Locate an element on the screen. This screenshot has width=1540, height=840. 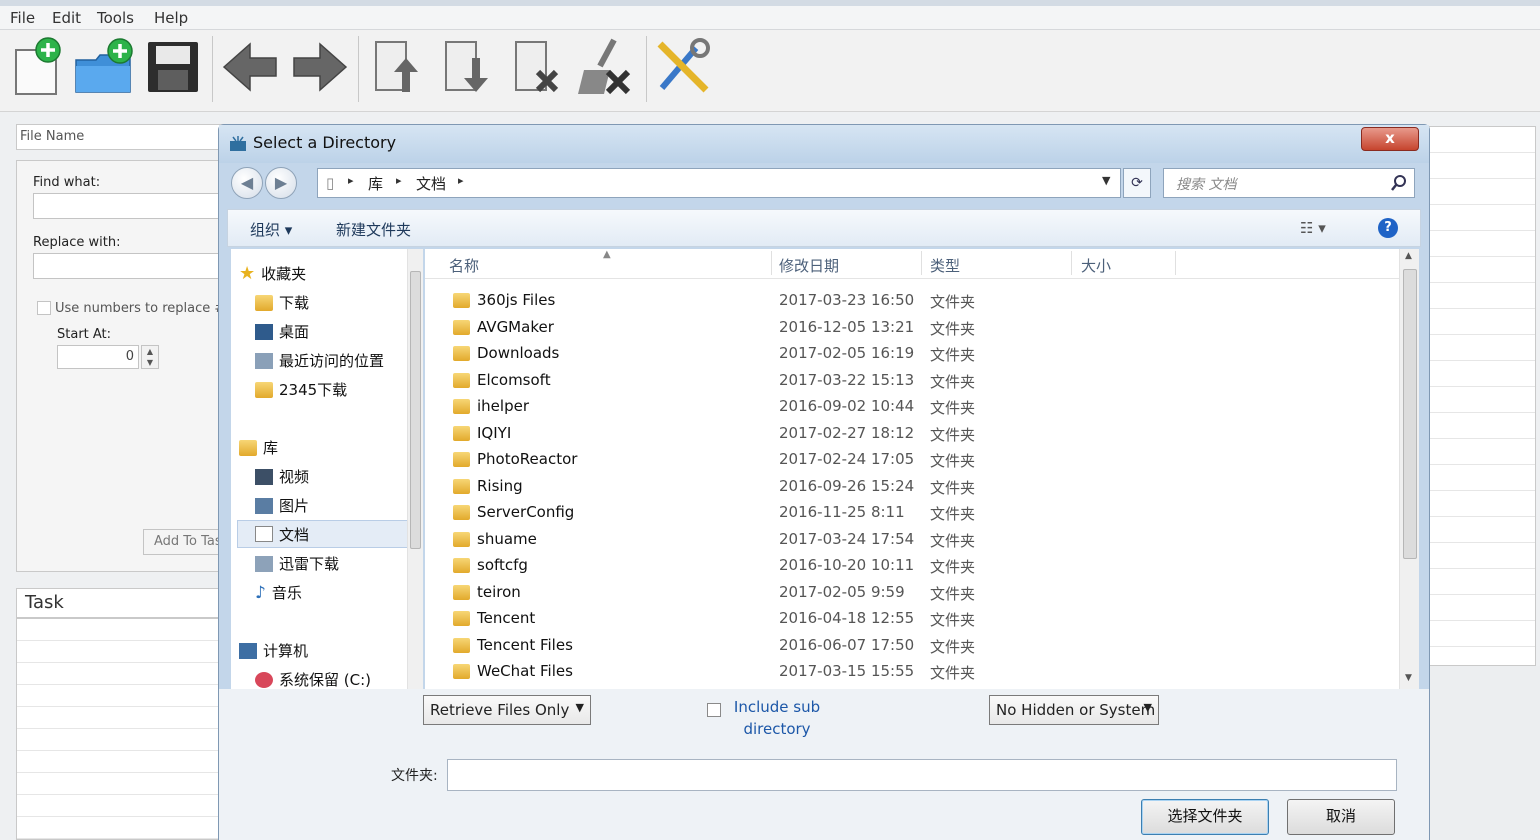
nav-item-recent-places: 最近访问的位置 is located at coordinates (319, 360).